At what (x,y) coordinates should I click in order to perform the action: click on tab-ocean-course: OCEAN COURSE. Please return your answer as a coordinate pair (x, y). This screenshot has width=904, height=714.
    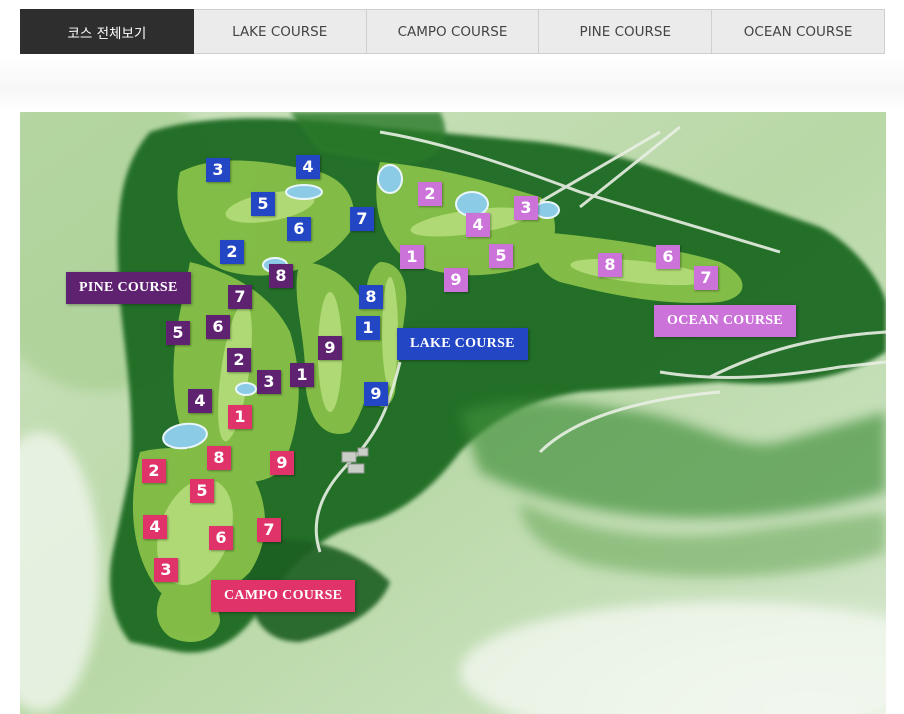
    Looking at the image, I should click on (798, 31).